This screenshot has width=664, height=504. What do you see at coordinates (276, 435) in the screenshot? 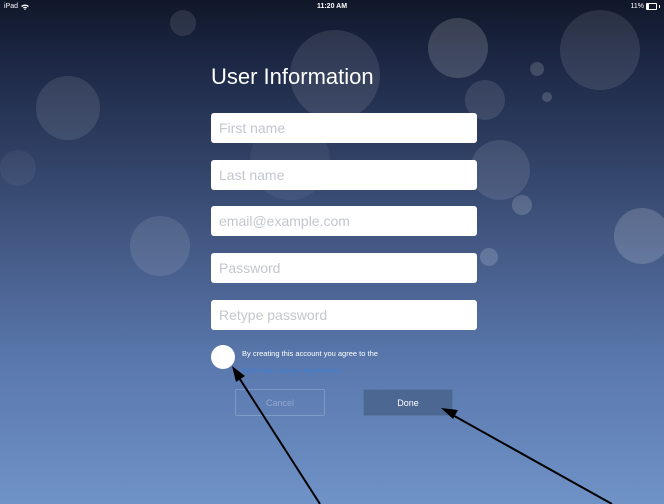
I see `arrow-to-checkbox` at bounding box center [276, 435].